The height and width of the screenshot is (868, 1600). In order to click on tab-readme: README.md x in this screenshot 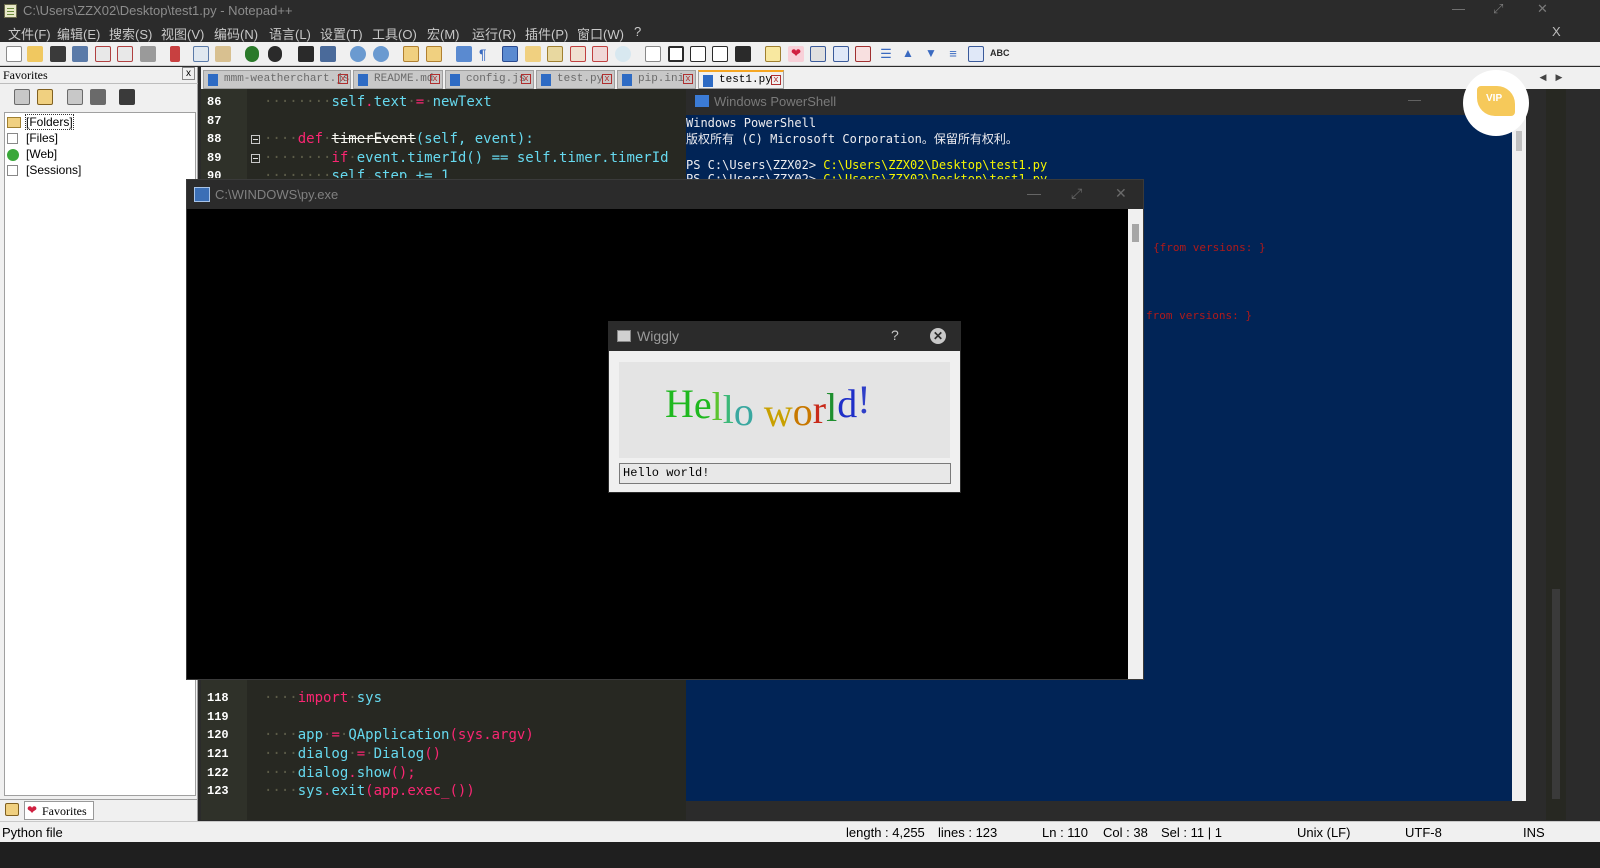, I will do `click(398, 79)`.